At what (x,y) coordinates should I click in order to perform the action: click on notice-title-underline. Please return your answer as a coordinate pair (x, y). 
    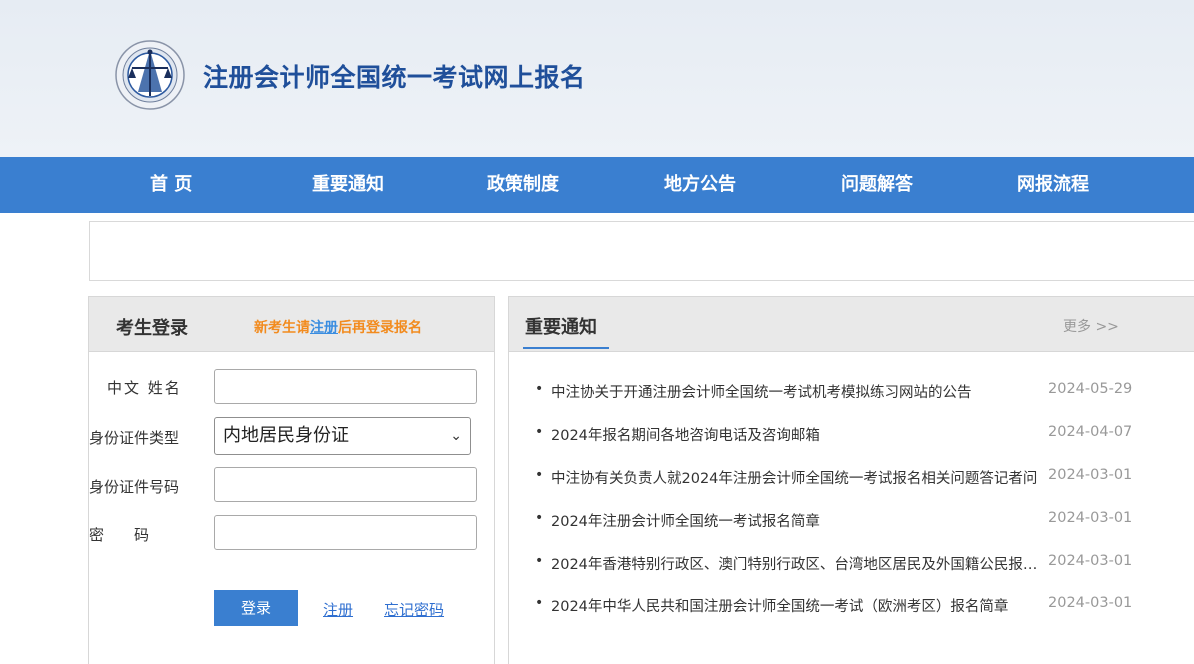
    Looking at the image, I should click on (566, 348).